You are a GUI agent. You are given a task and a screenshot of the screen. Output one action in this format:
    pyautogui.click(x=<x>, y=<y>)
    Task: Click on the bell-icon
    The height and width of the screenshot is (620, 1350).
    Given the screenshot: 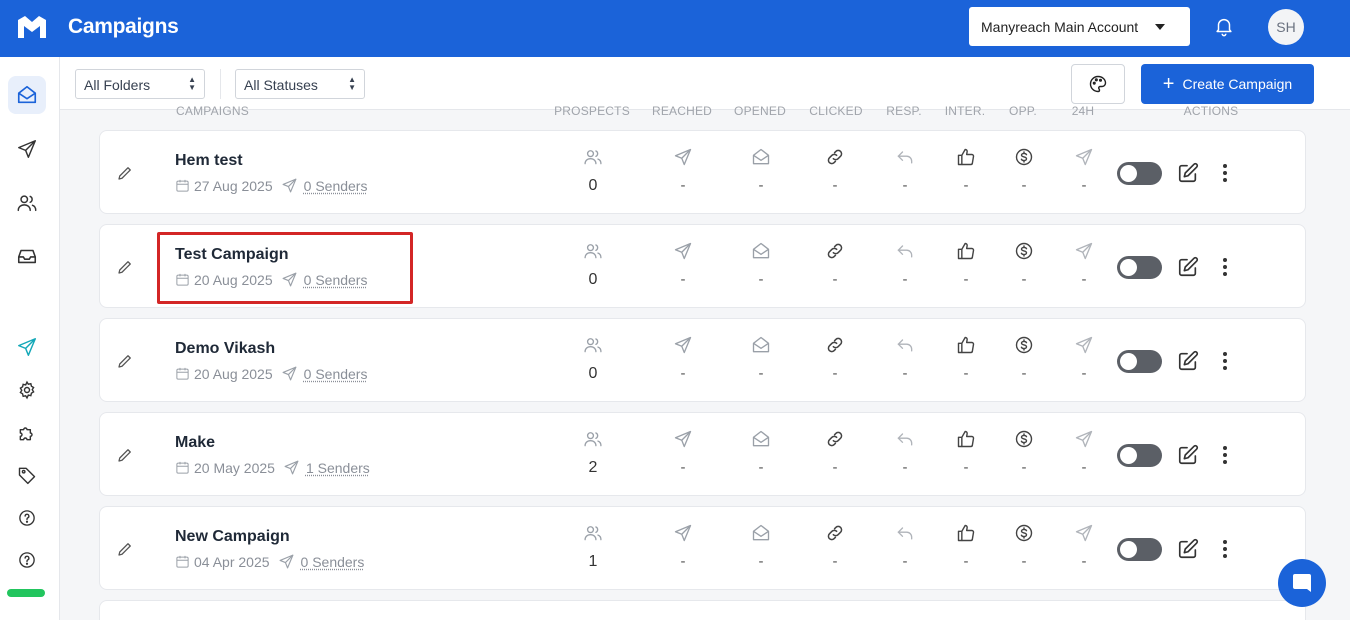 What is the action you would take?
    pyautogui.click(x=1224, y=26)
    